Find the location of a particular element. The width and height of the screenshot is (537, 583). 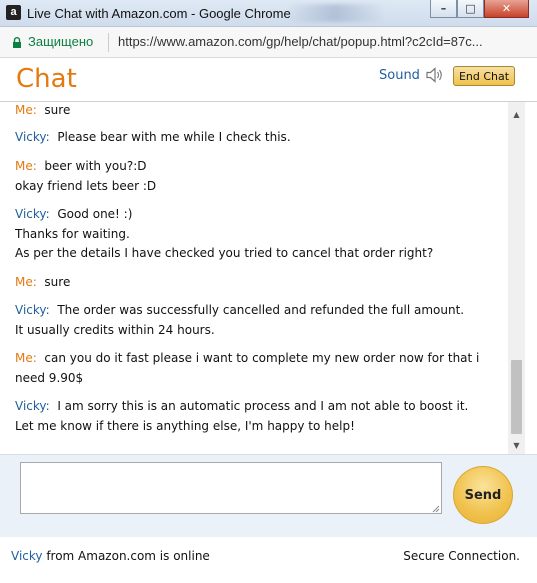

sound-toggle-label: Sound is located at coordinates (399, 75).